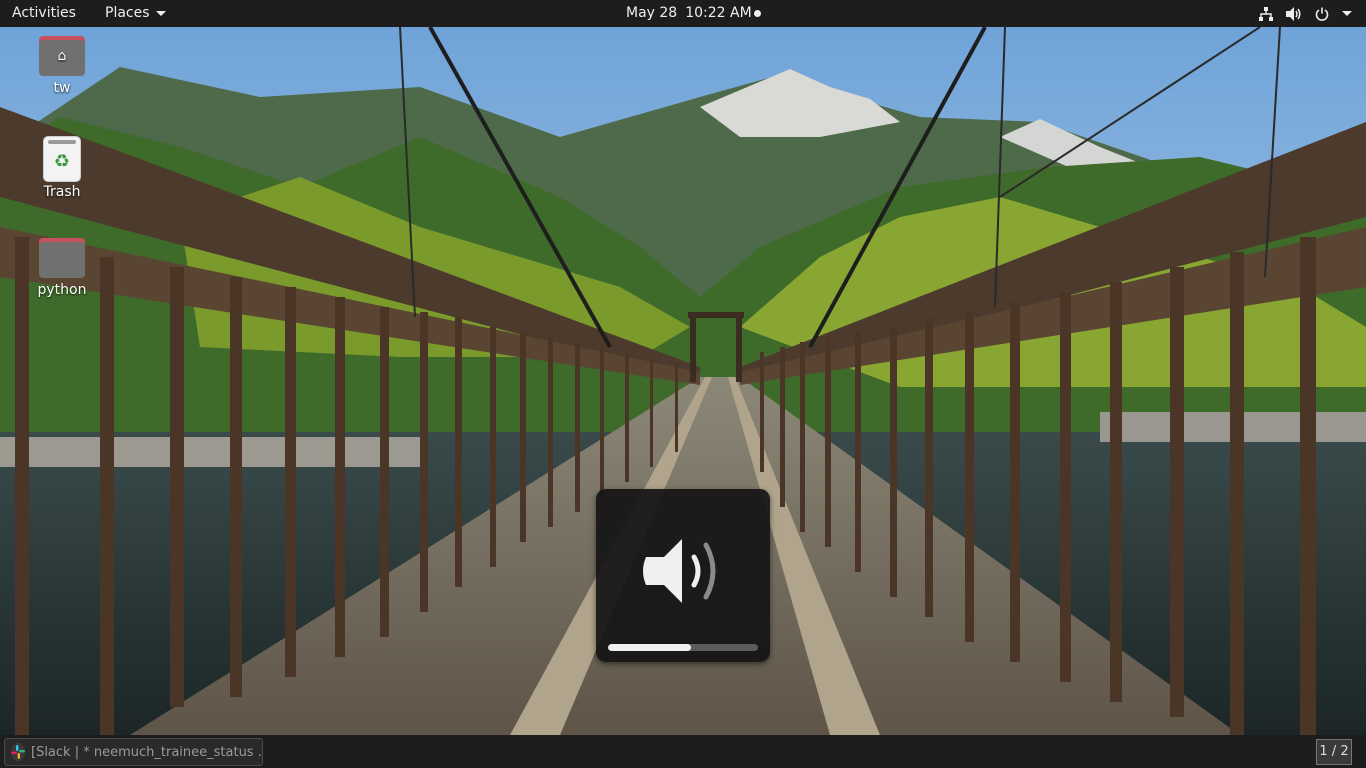  I want to click on desktop-icon-label: Trash, so click(62, 192).